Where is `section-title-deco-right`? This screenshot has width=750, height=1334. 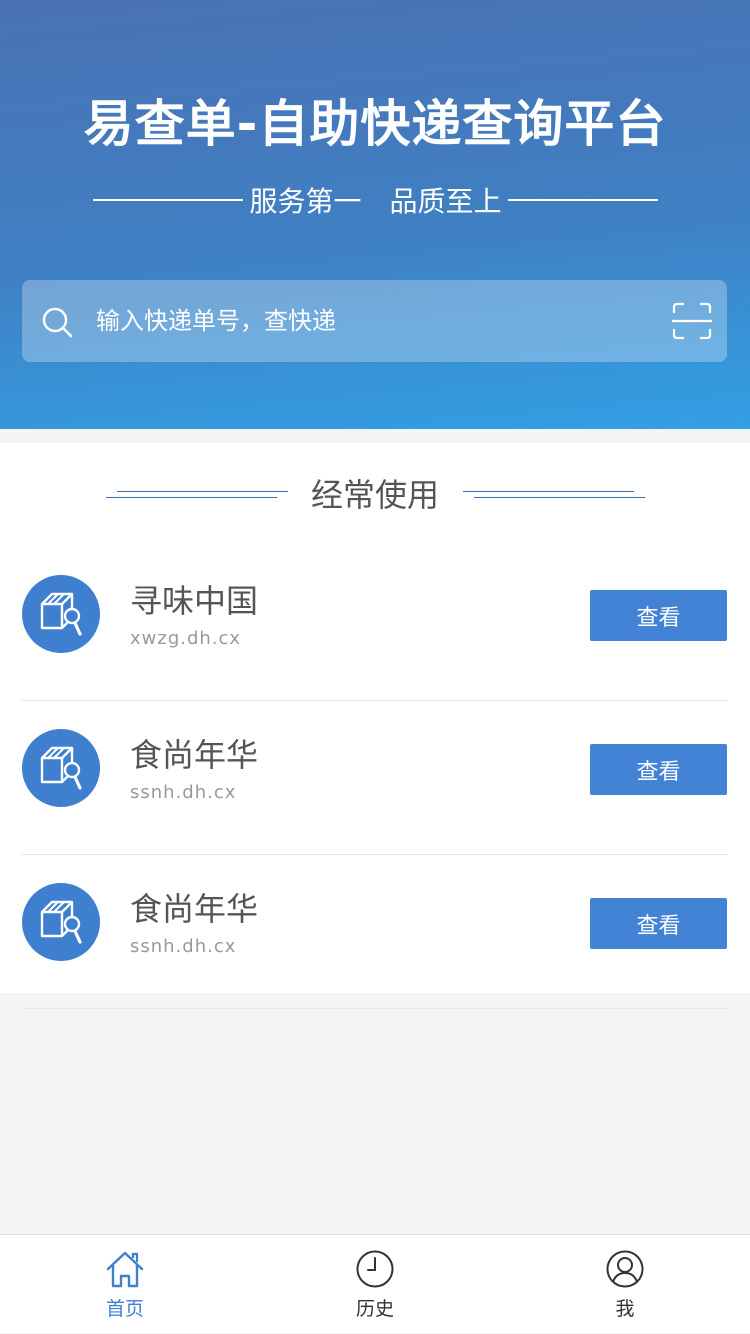
section-title-deco-right is located at coordinates (554, 495).